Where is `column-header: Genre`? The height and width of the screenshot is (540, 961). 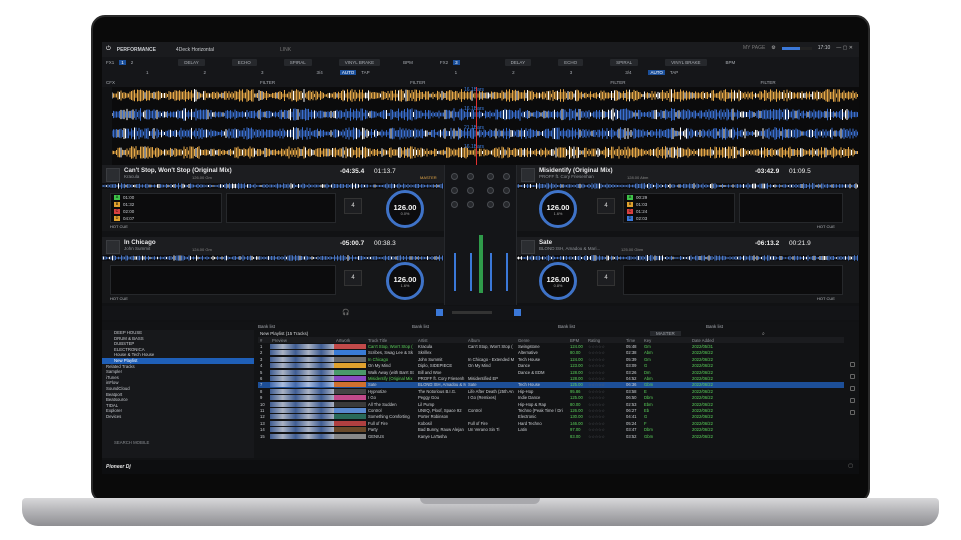
column-header: Genre is located at coordinates (542, 340).